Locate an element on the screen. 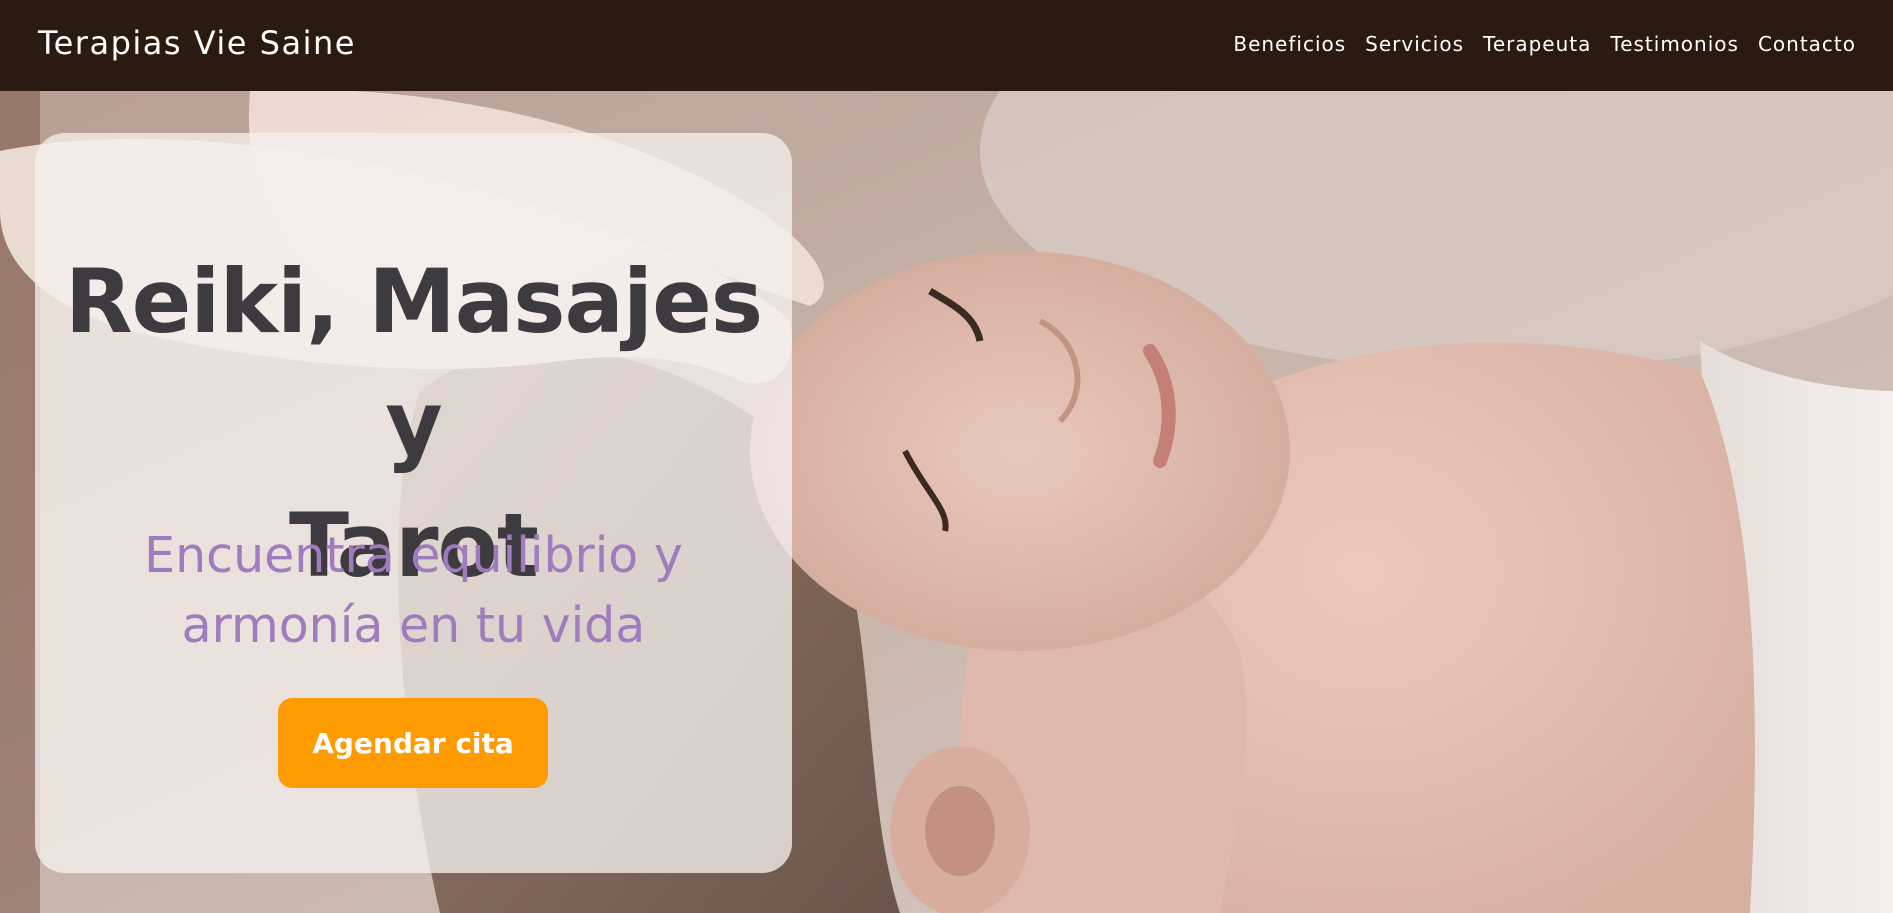 This screenshot has width=1893, height=913. nav-link-testimonios: Testimonios is located at coordinates (1674, 44).